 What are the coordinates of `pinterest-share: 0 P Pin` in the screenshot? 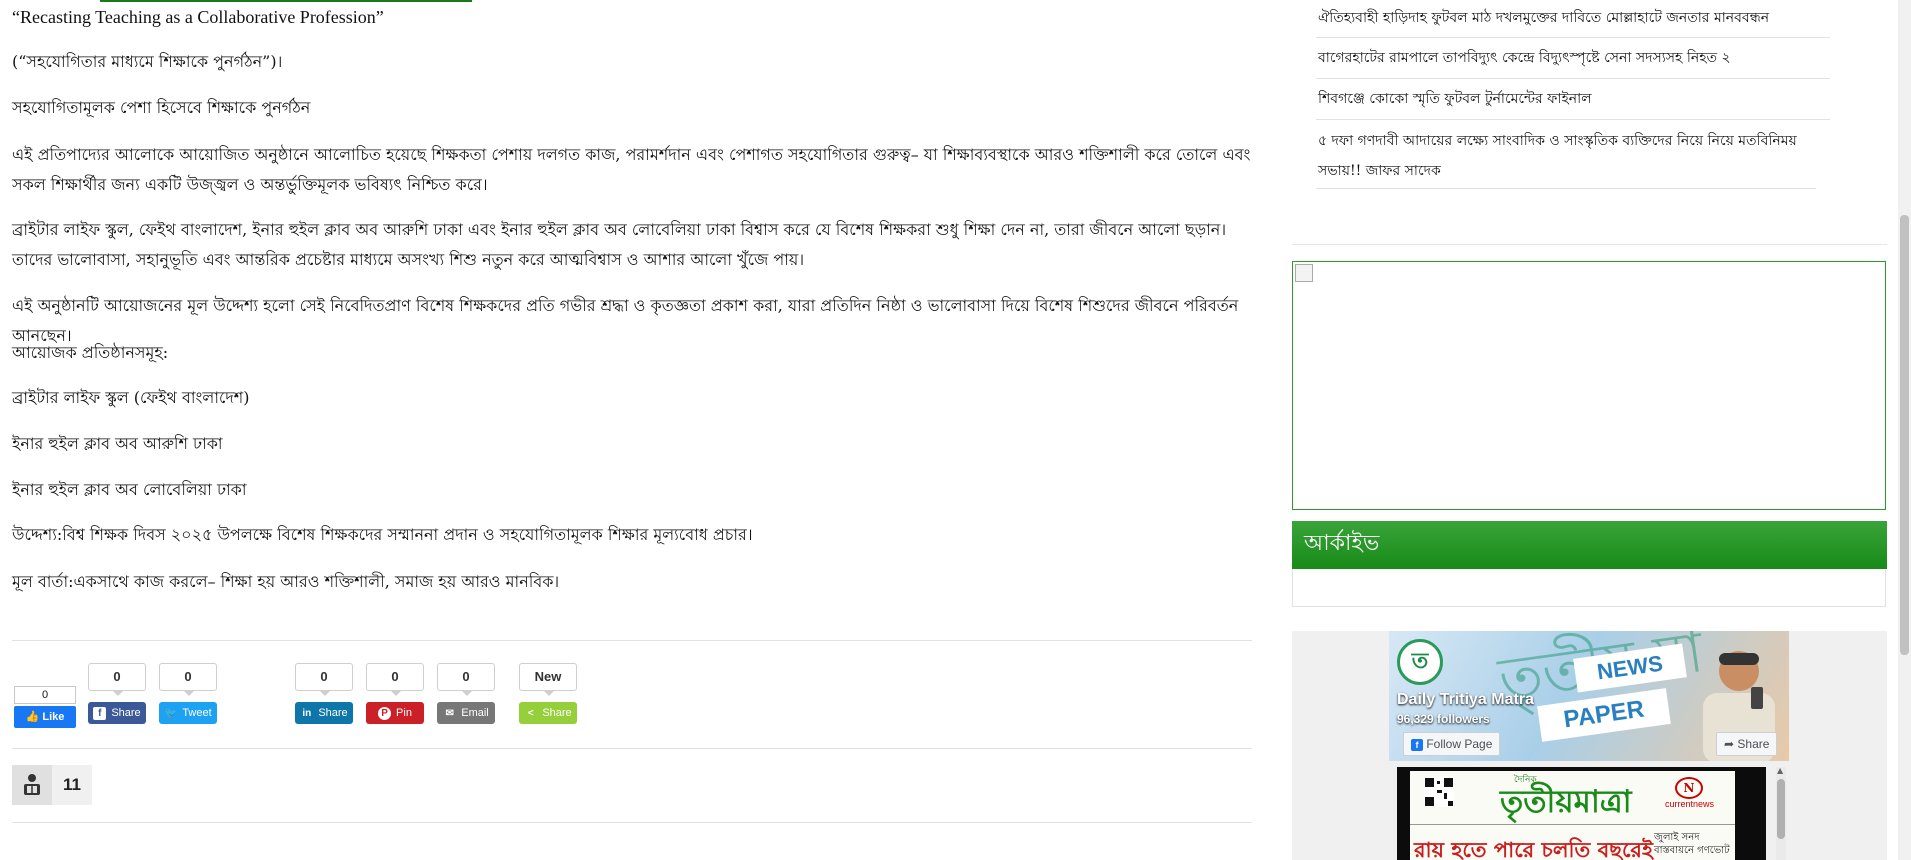 It's located at (395, 693).